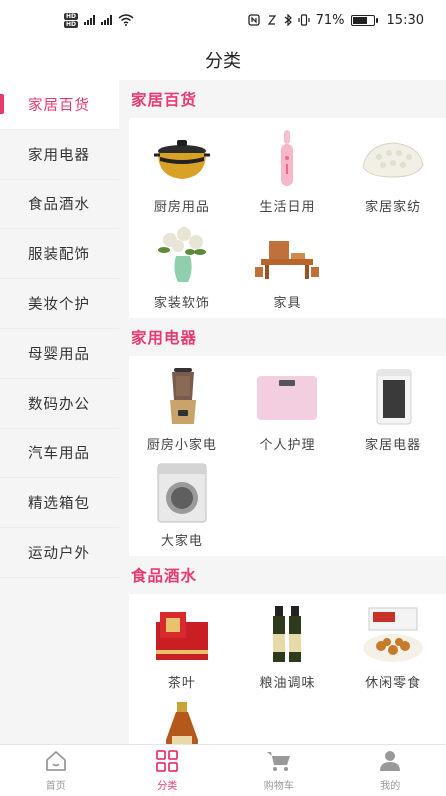  I want to click on subcategory-label: 家具, so click(287, 303).